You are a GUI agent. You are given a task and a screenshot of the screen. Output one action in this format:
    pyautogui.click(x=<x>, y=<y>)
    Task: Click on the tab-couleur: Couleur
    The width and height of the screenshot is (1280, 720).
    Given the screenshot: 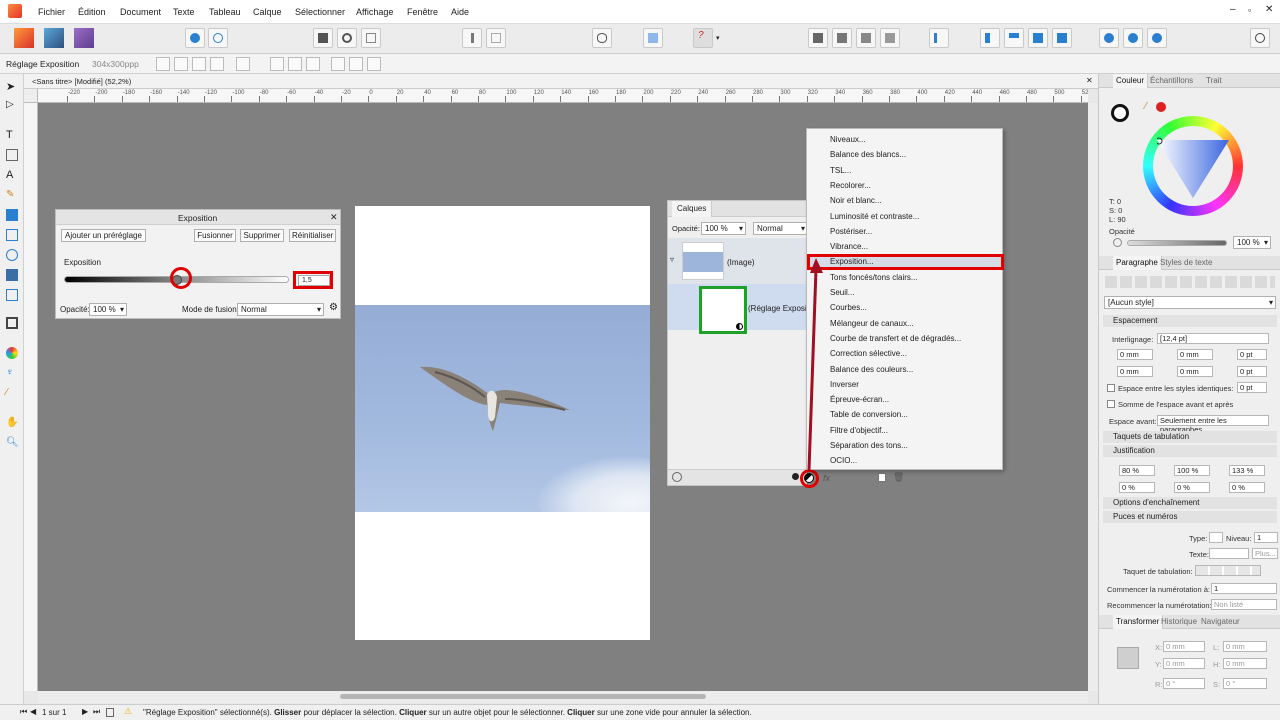 What is the action you would take?
    pyautogui.click(x=1131, y=81)
    